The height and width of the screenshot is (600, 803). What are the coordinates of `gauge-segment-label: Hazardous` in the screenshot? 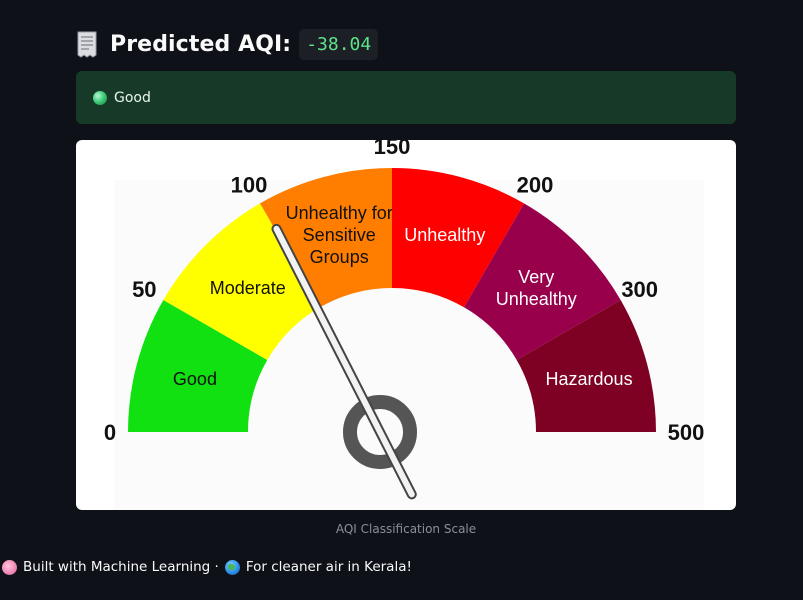 It's located at (589, 379).